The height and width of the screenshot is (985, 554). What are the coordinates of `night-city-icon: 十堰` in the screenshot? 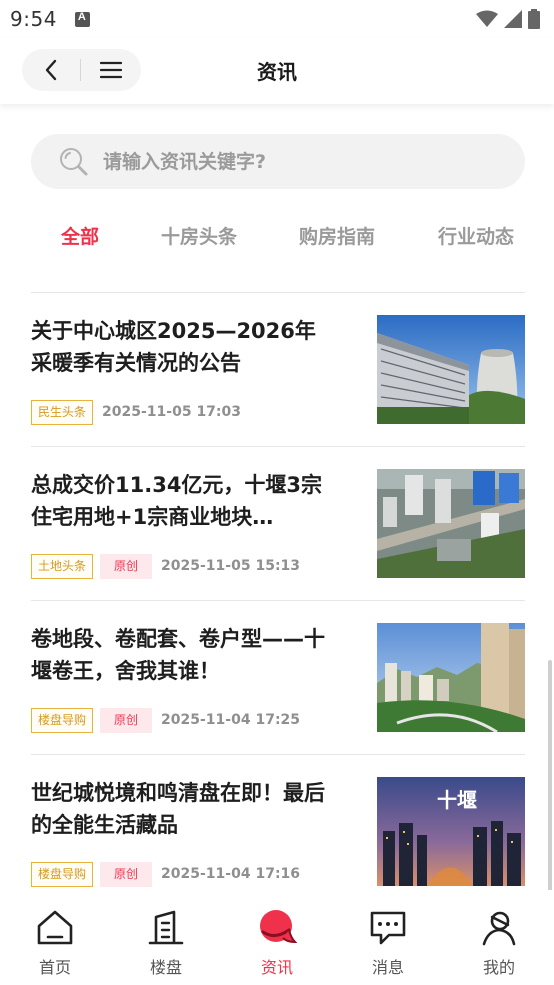 It's located at (451, 831).